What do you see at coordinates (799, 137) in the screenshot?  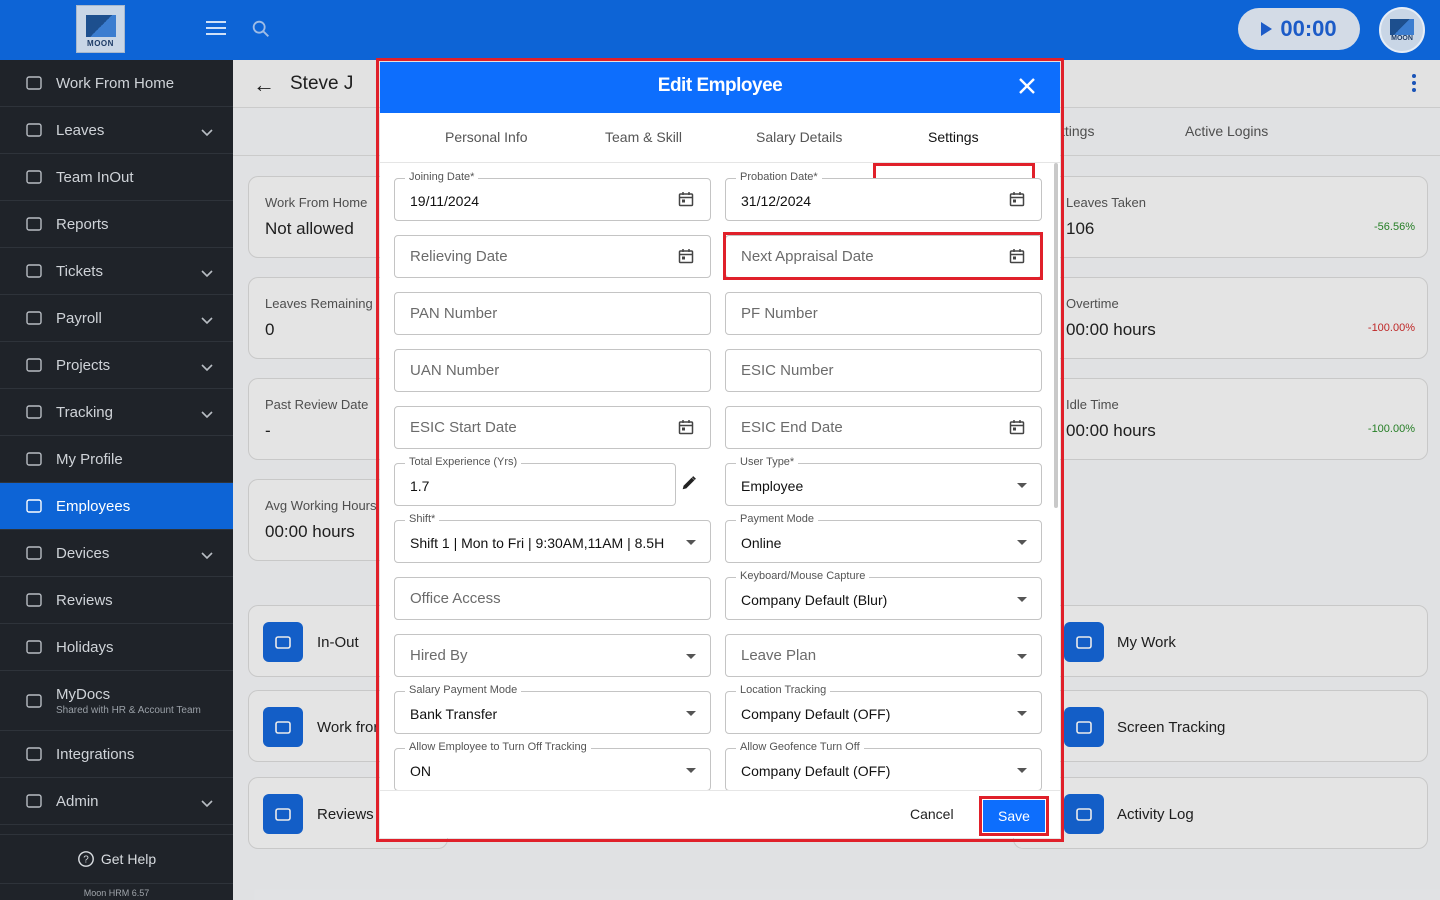 I see `tab-salary-details: Salary Details` at bounding box center [799, 137].